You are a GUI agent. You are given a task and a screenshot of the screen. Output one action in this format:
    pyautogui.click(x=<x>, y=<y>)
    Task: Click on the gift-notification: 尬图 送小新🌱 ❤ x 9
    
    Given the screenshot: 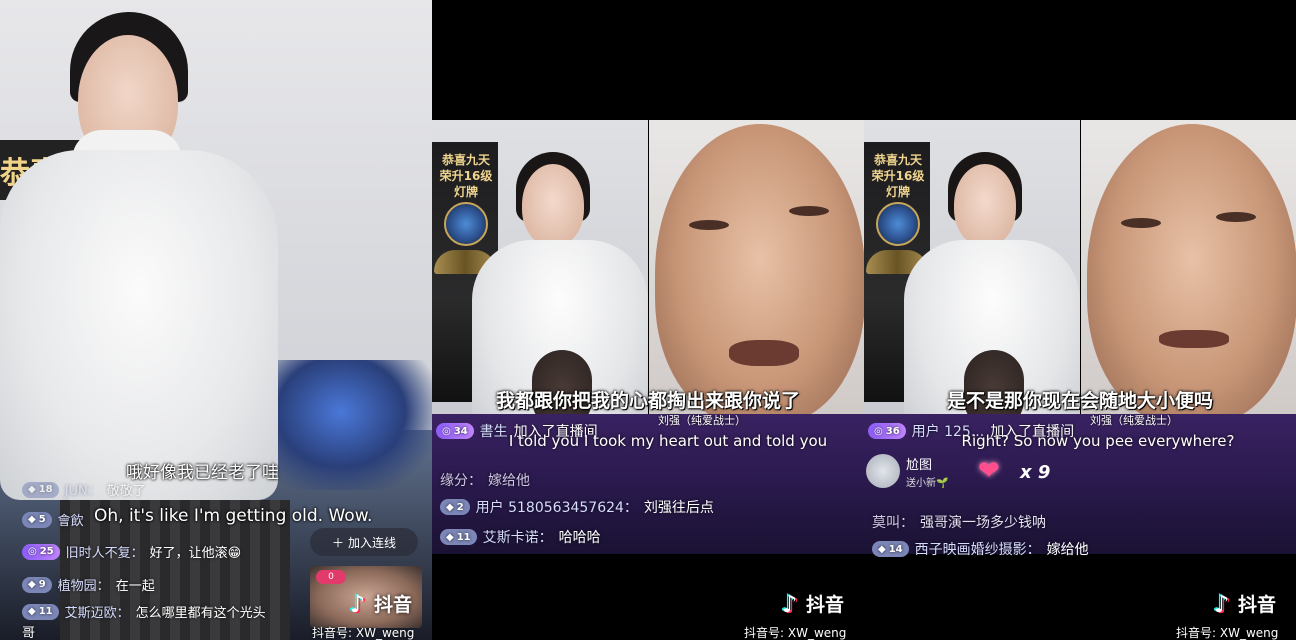 What is the action you would take?
    pyautogui.click(x=1080, y=472)
    